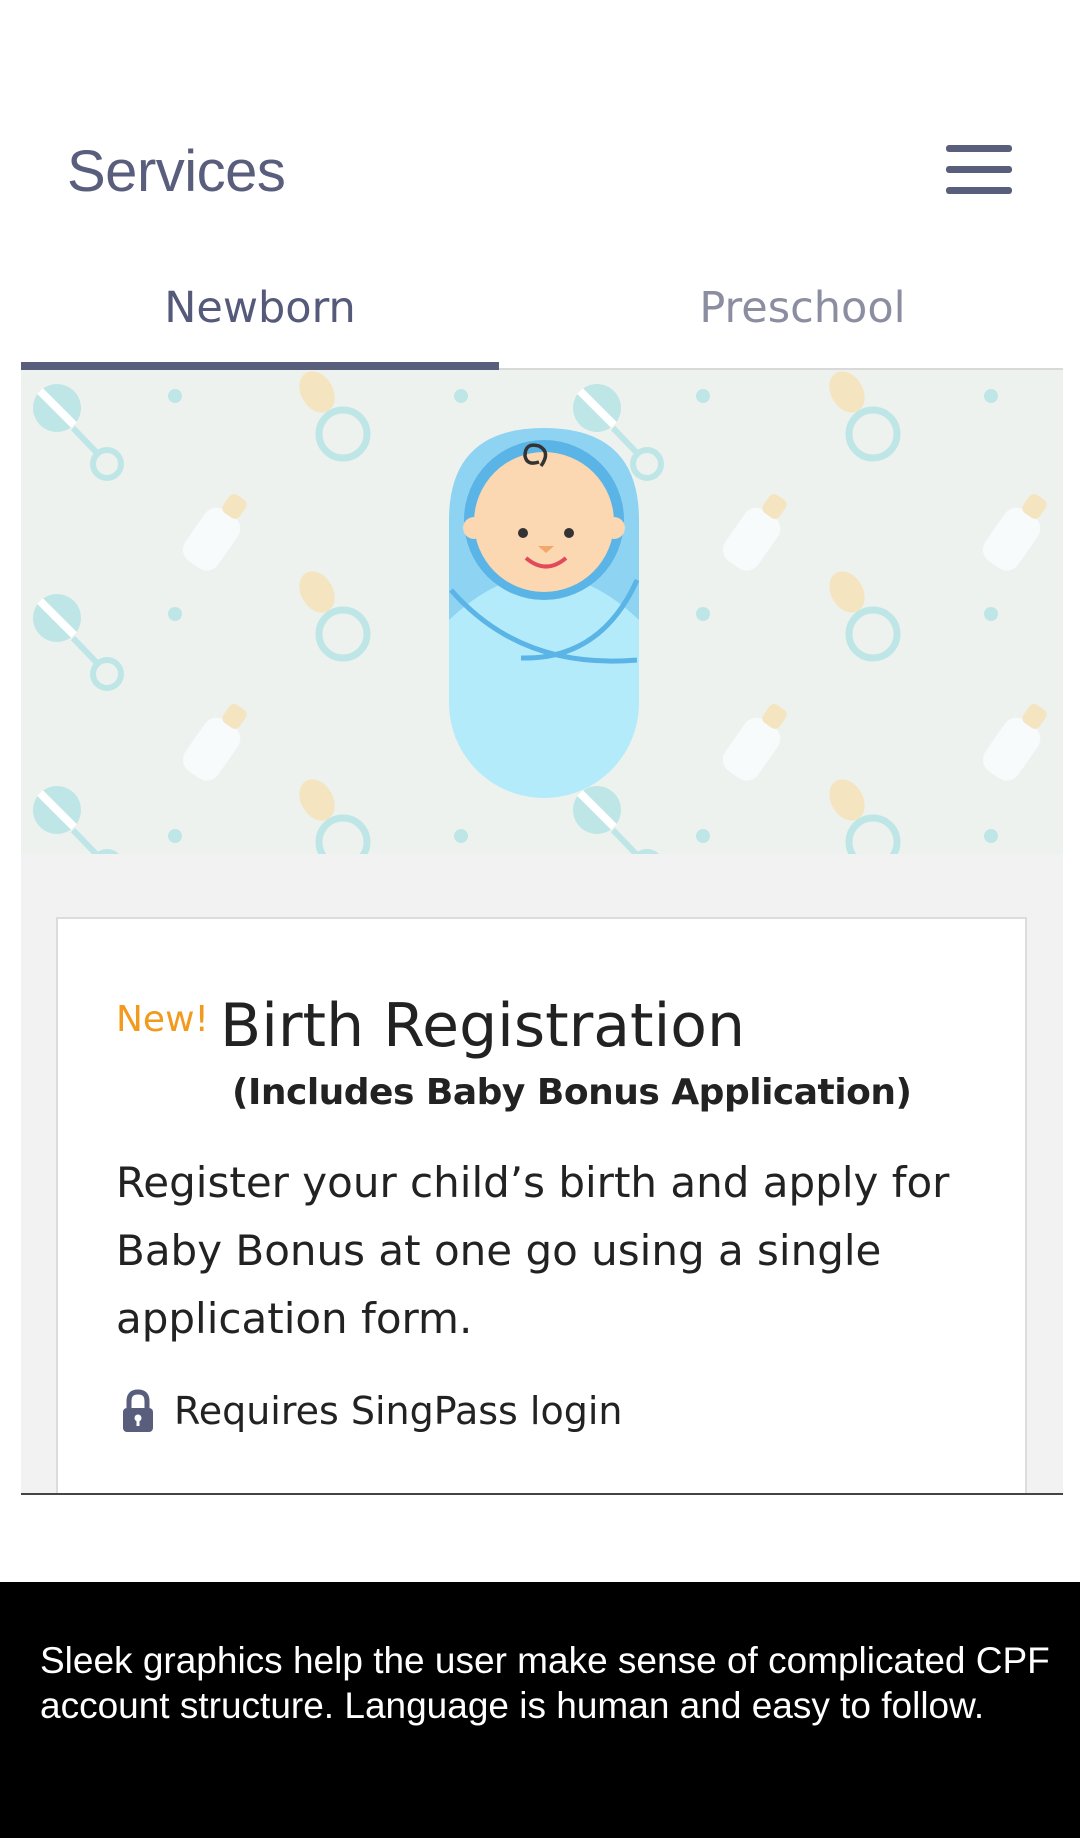 This screenshot has height=1838, width=1080. Describe the element at coordinates (162, 1019) in the screenshot. I see `new-badge: New!` at that location.